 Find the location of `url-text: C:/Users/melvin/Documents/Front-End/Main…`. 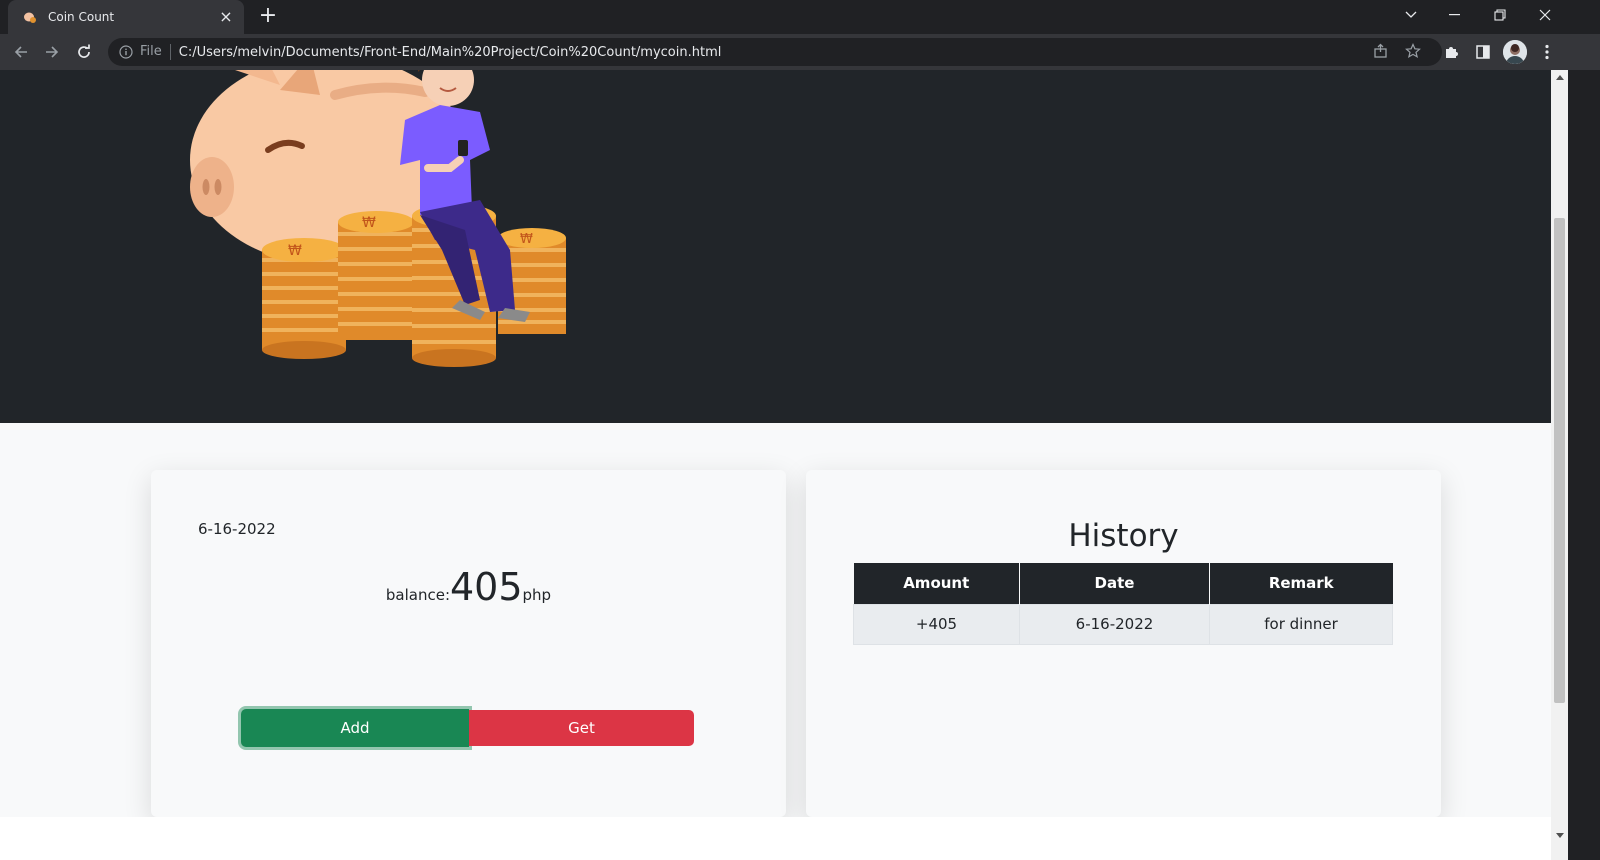

url-text: C:/Users/melvin/Documents/Front-End/Main… is located at coordinates (810, 52).